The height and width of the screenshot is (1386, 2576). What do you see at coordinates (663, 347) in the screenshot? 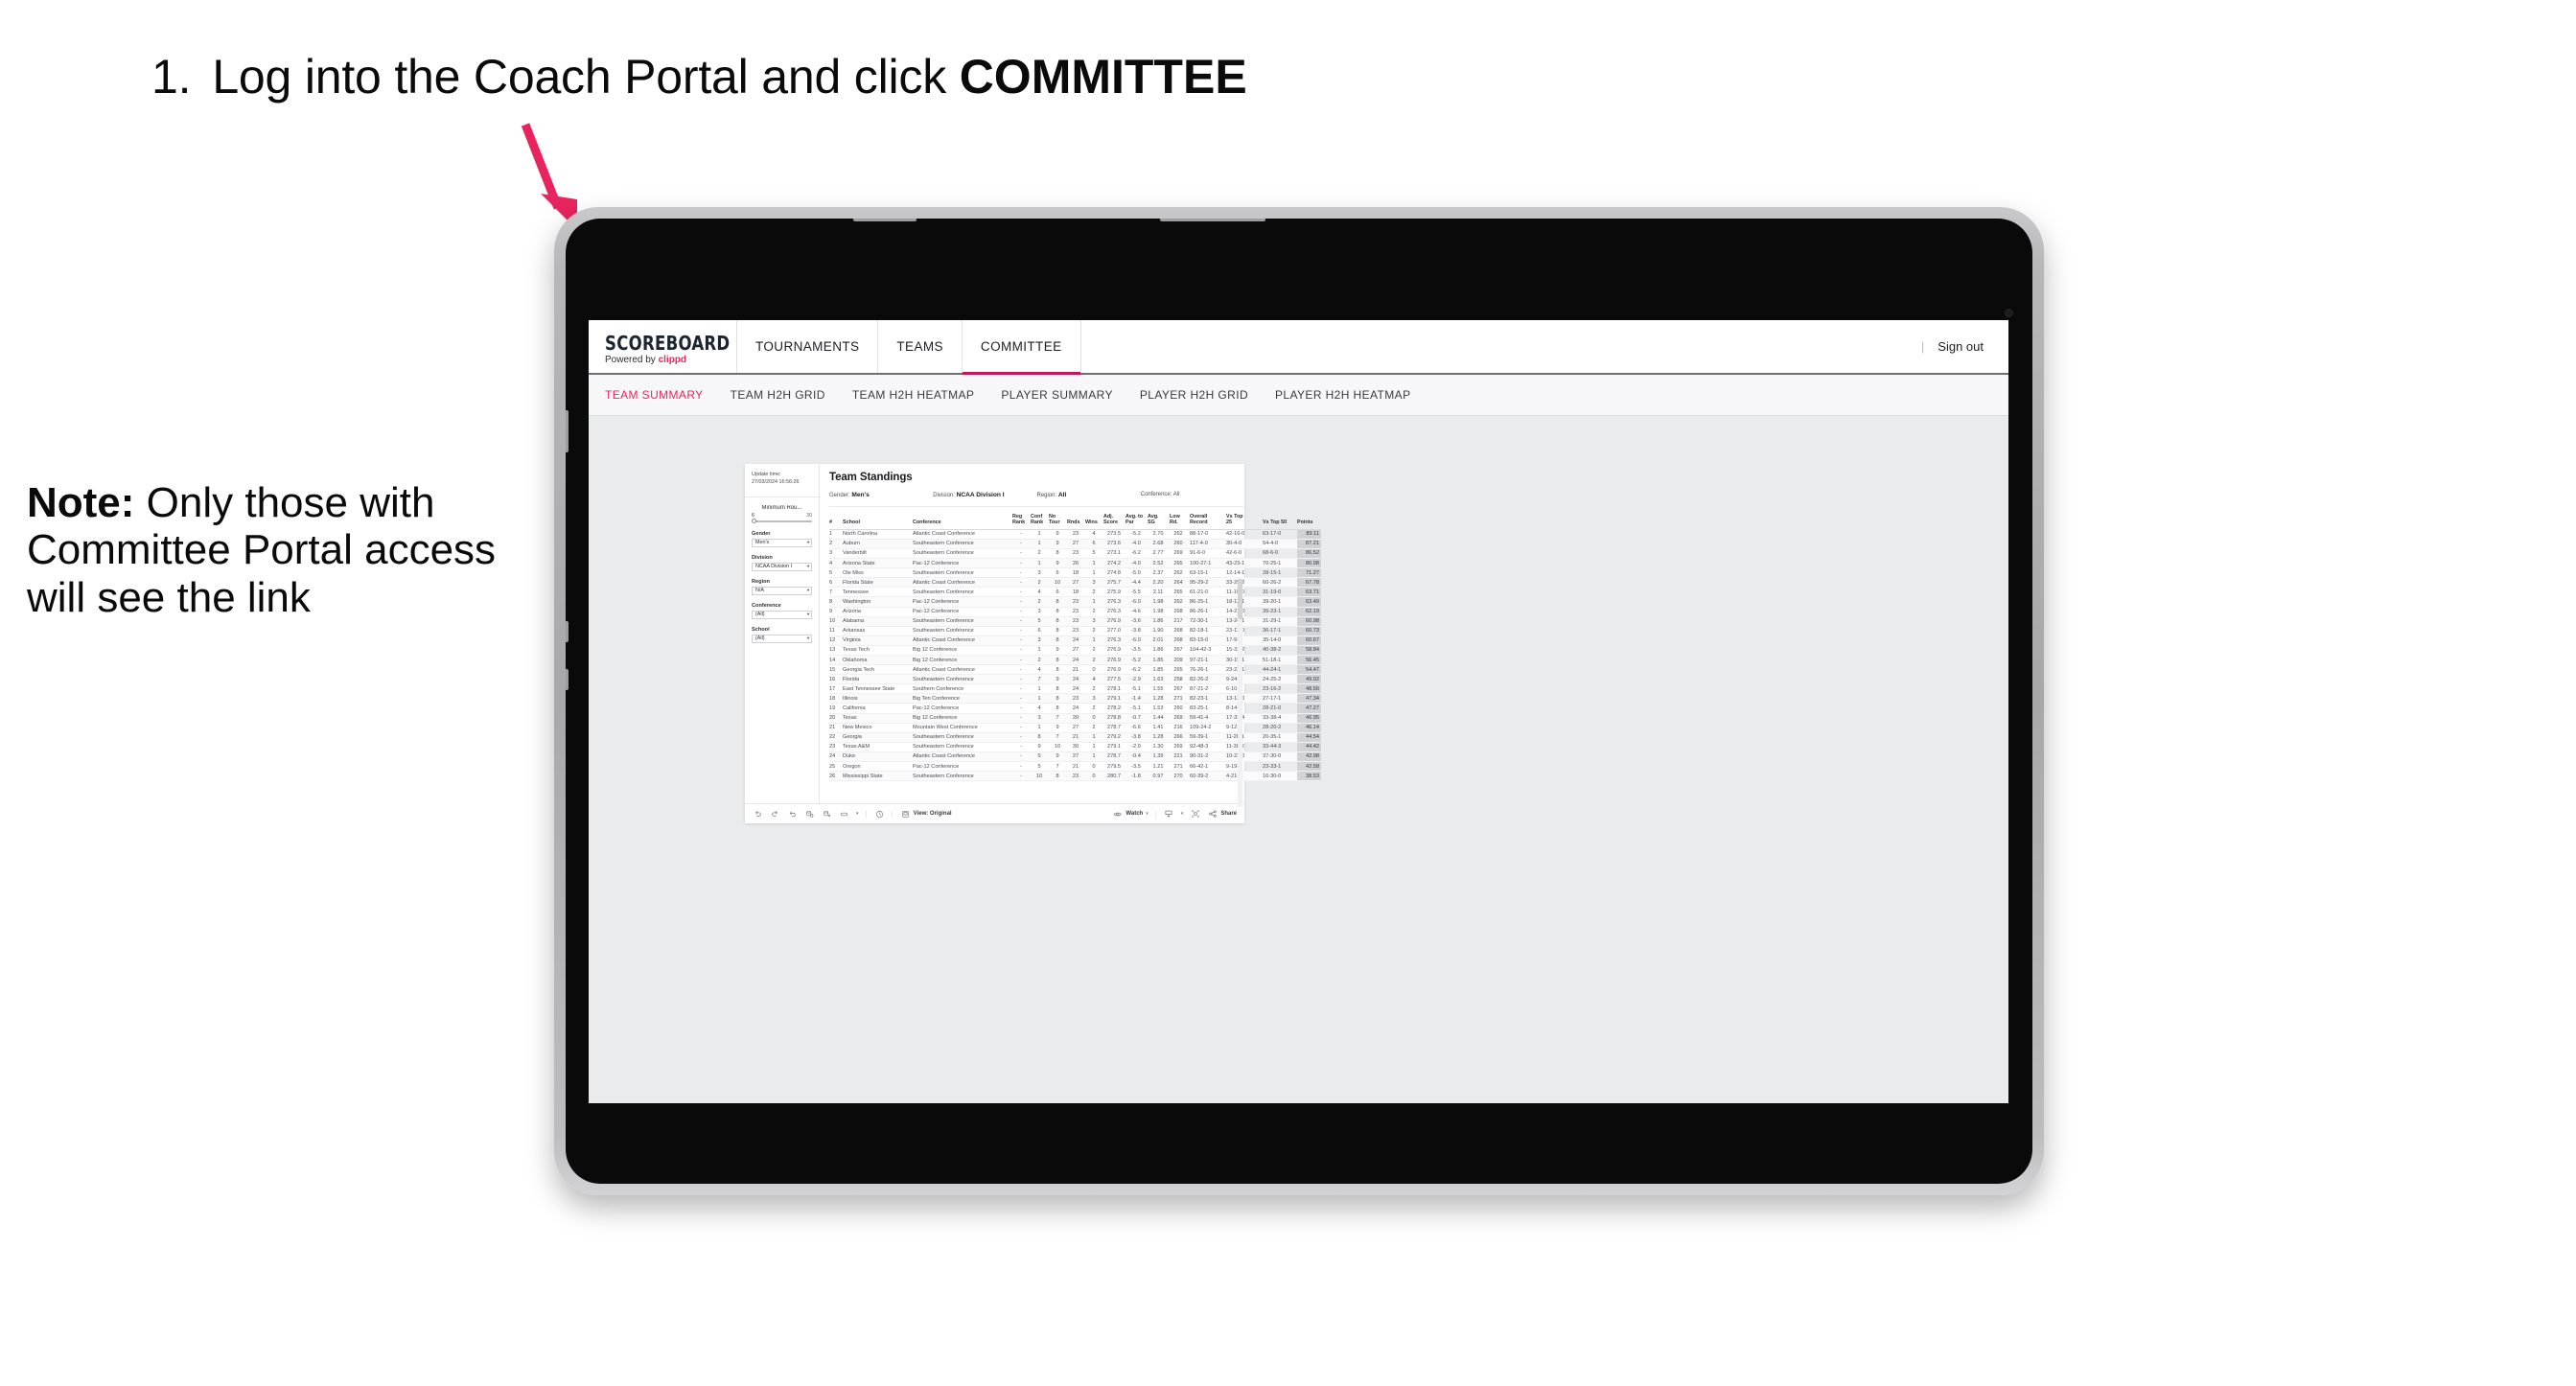
I see `brand-logo: SCOREBOARD Powered by clippd` at bounding box center [663, 347].